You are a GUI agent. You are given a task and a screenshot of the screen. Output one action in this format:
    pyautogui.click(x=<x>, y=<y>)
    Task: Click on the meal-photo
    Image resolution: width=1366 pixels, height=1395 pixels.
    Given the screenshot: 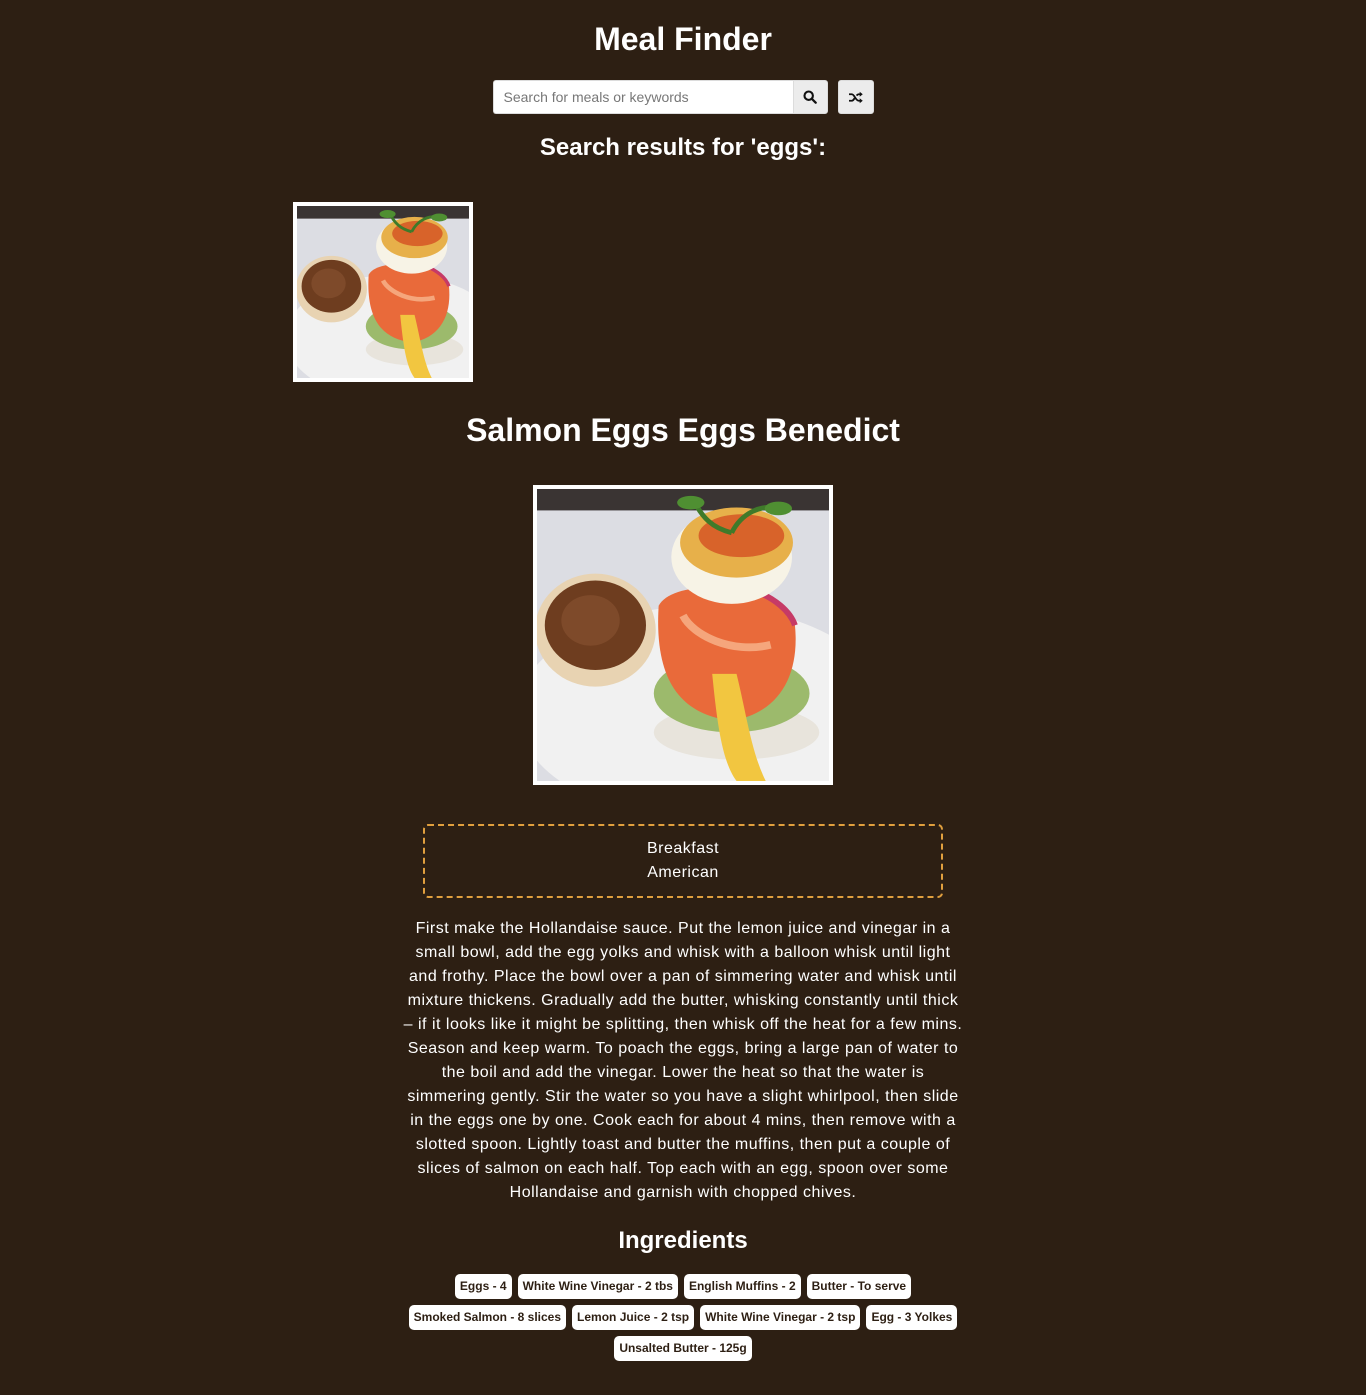 What is the action you would take?
    pyautogui.click(x=683, y=635)
    